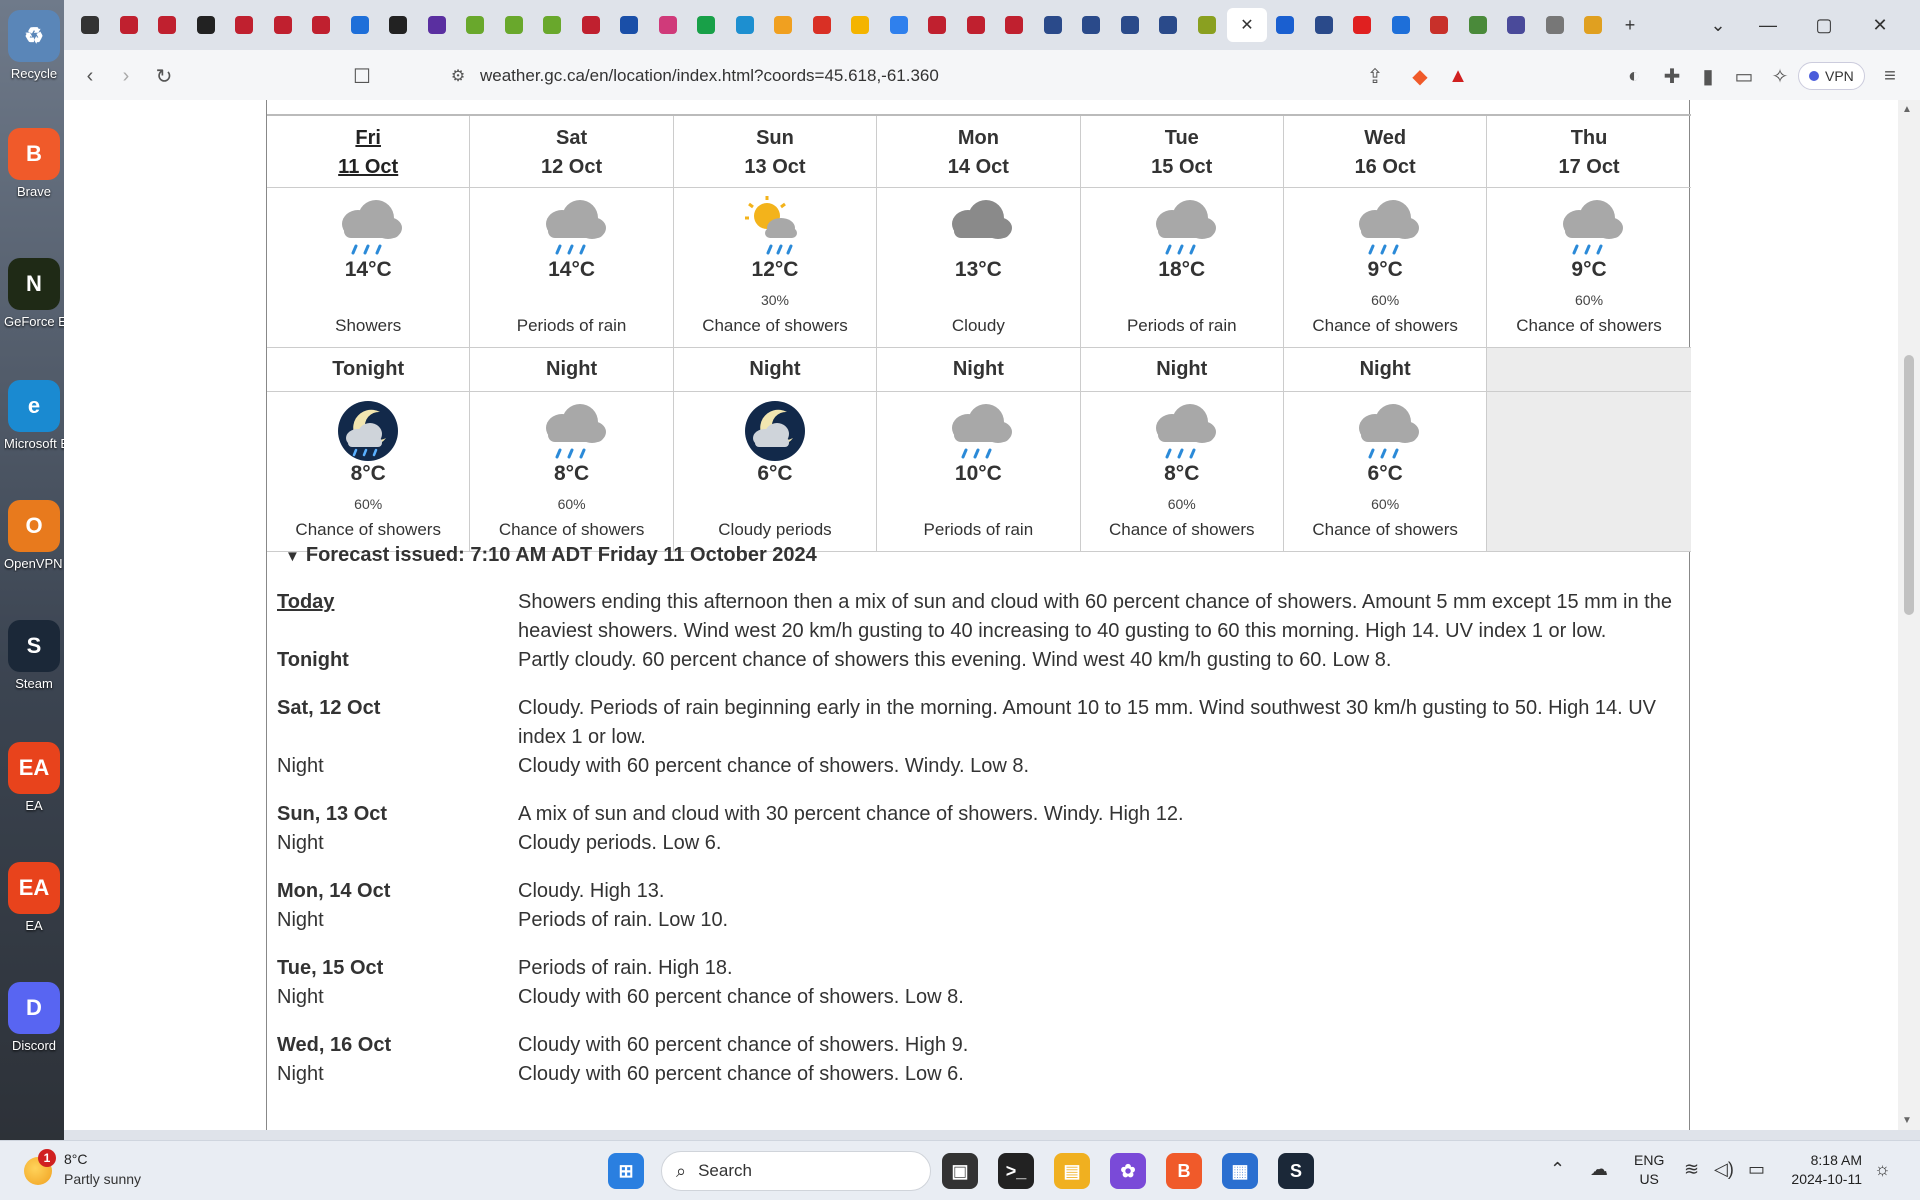 Image resolution: width=1920 pixels, height=1200 pixels. I want to click on site-info-icon: ⚙, so click(458, 76).